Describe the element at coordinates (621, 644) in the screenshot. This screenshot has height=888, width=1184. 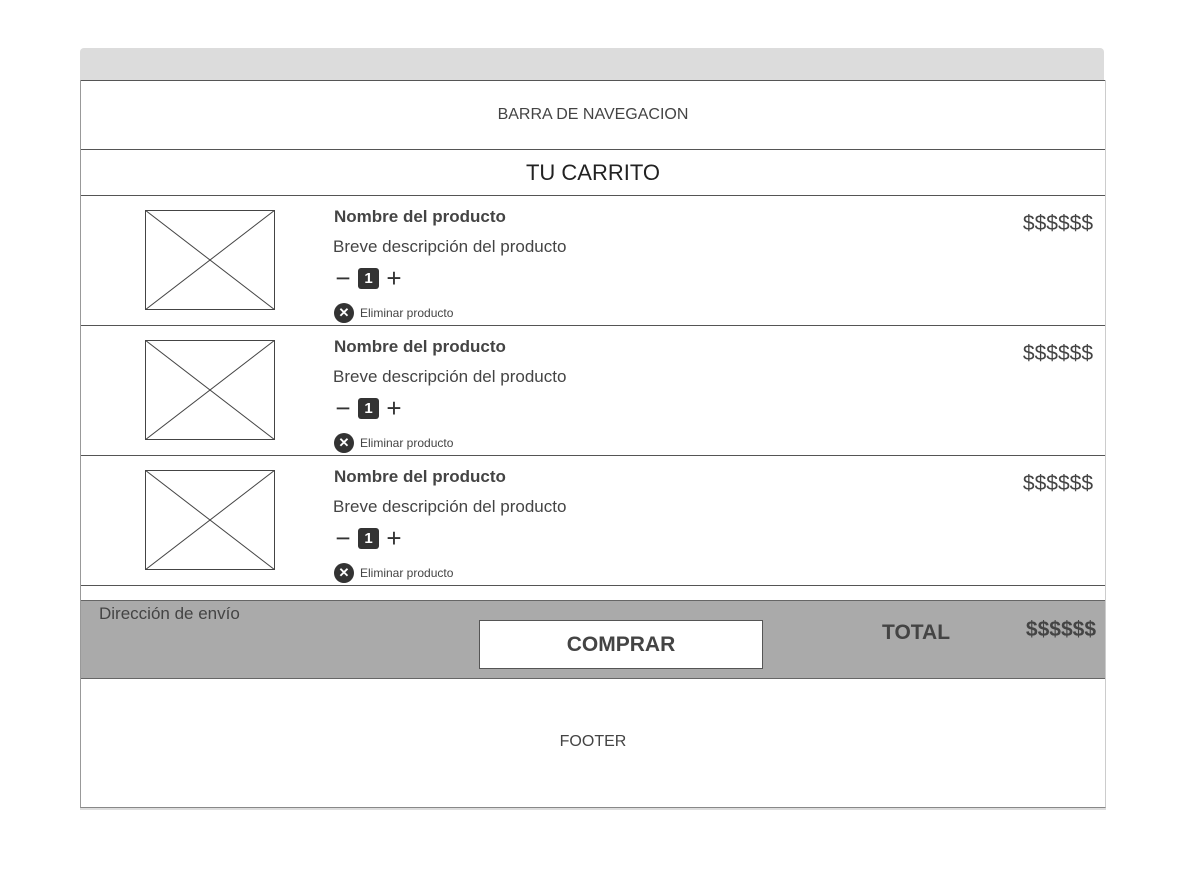
I see `buy-button: COMPRAR` at that location.